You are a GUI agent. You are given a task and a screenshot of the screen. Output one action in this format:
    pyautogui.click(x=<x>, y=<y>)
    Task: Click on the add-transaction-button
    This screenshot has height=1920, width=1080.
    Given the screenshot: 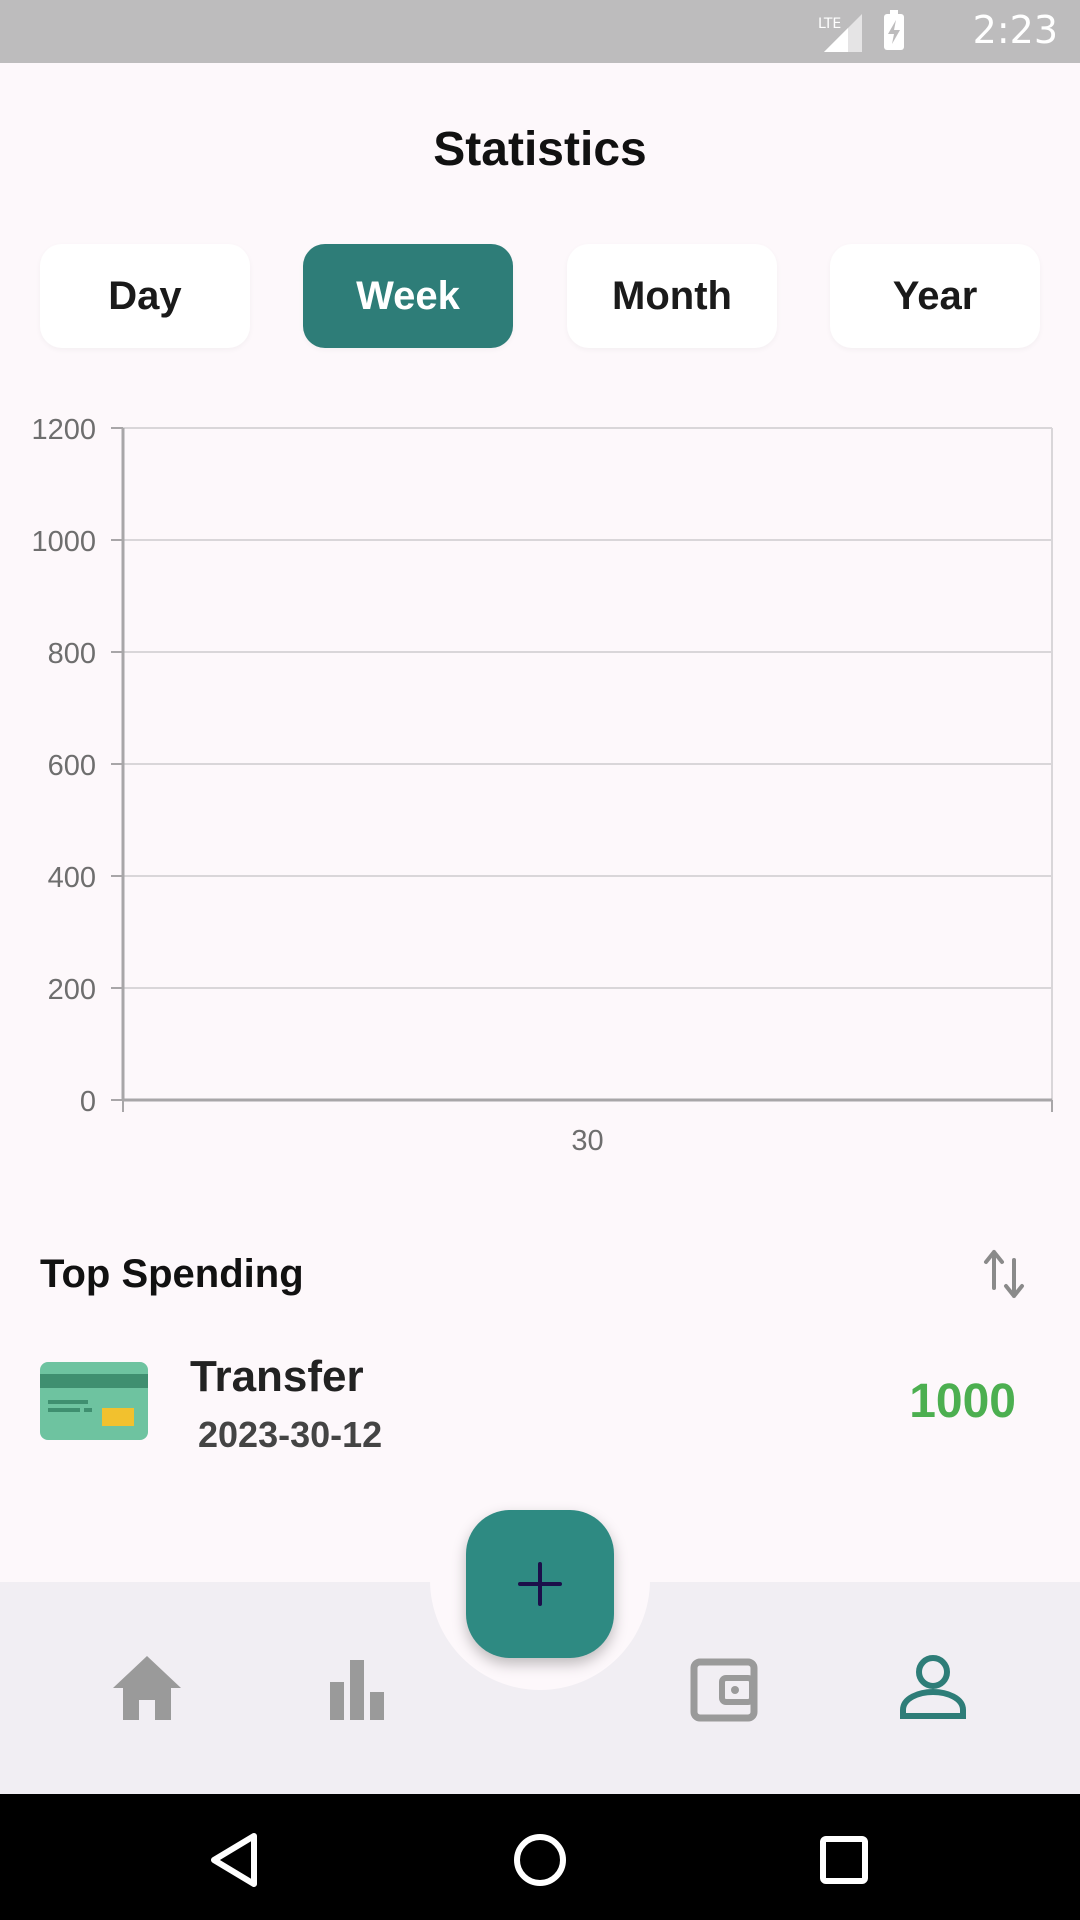 What is the action you would take?
    pyautogui.click(x=540, y=1584)
    